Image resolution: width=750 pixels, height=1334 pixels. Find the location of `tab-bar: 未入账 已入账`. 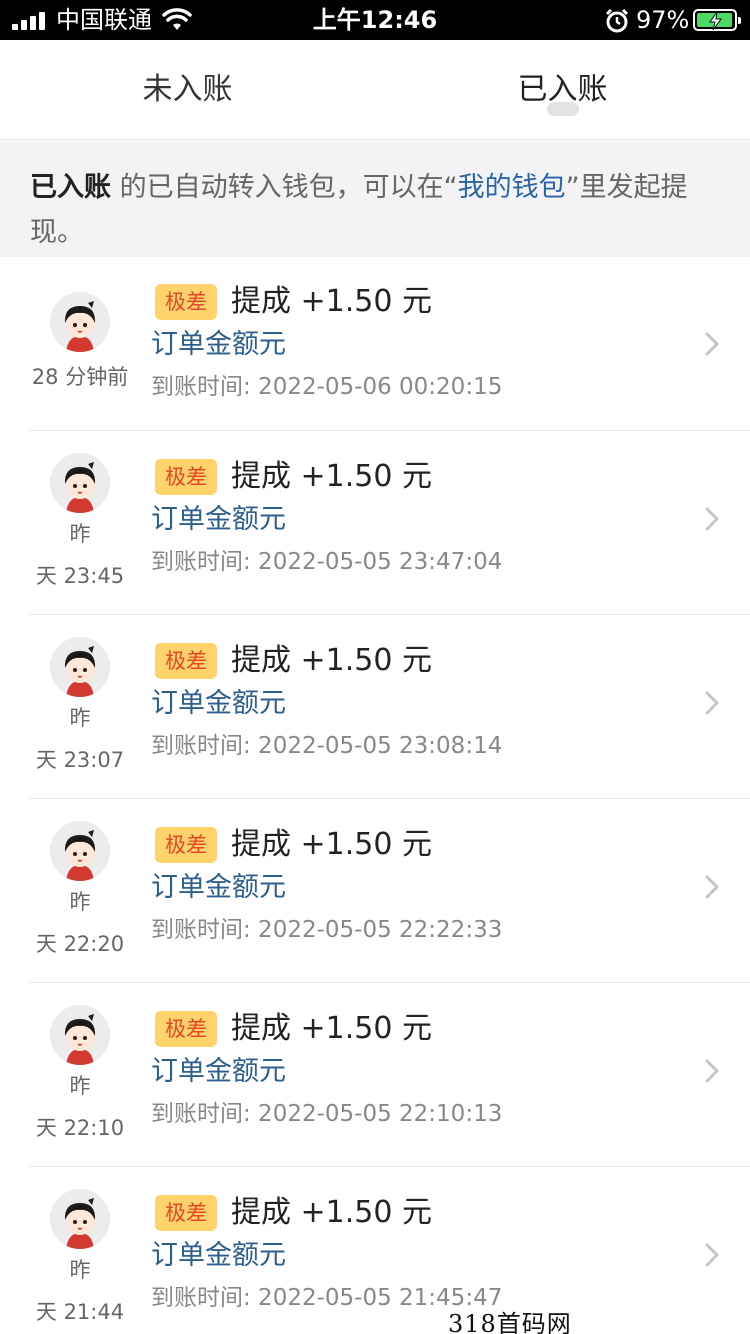

tab-bar: 未入账 已入账 is located at coordinates (375, 90).